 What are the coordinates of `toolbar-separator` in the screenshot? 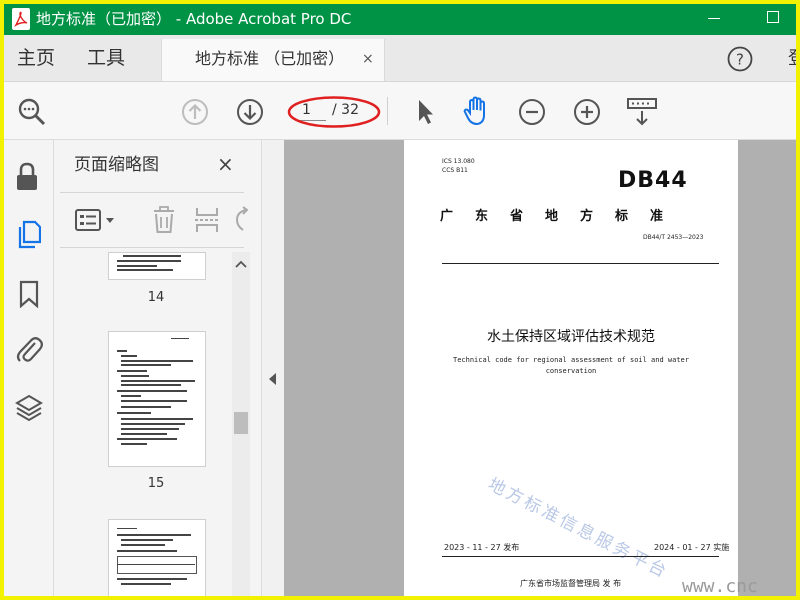 It's located at (387, 111).